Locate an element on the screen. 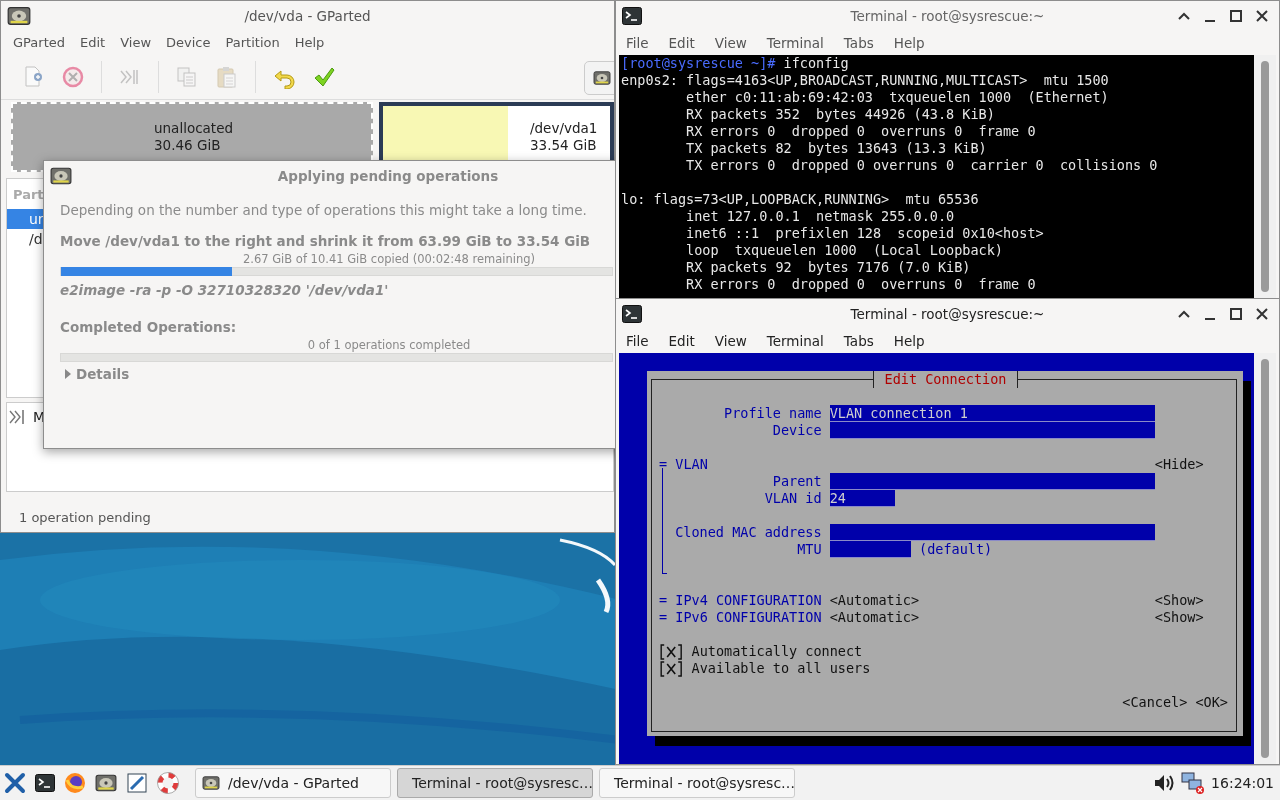 The height and width of the screenshot is (800, 1280). menu-item: GParted is located at coordinates (39, 42).